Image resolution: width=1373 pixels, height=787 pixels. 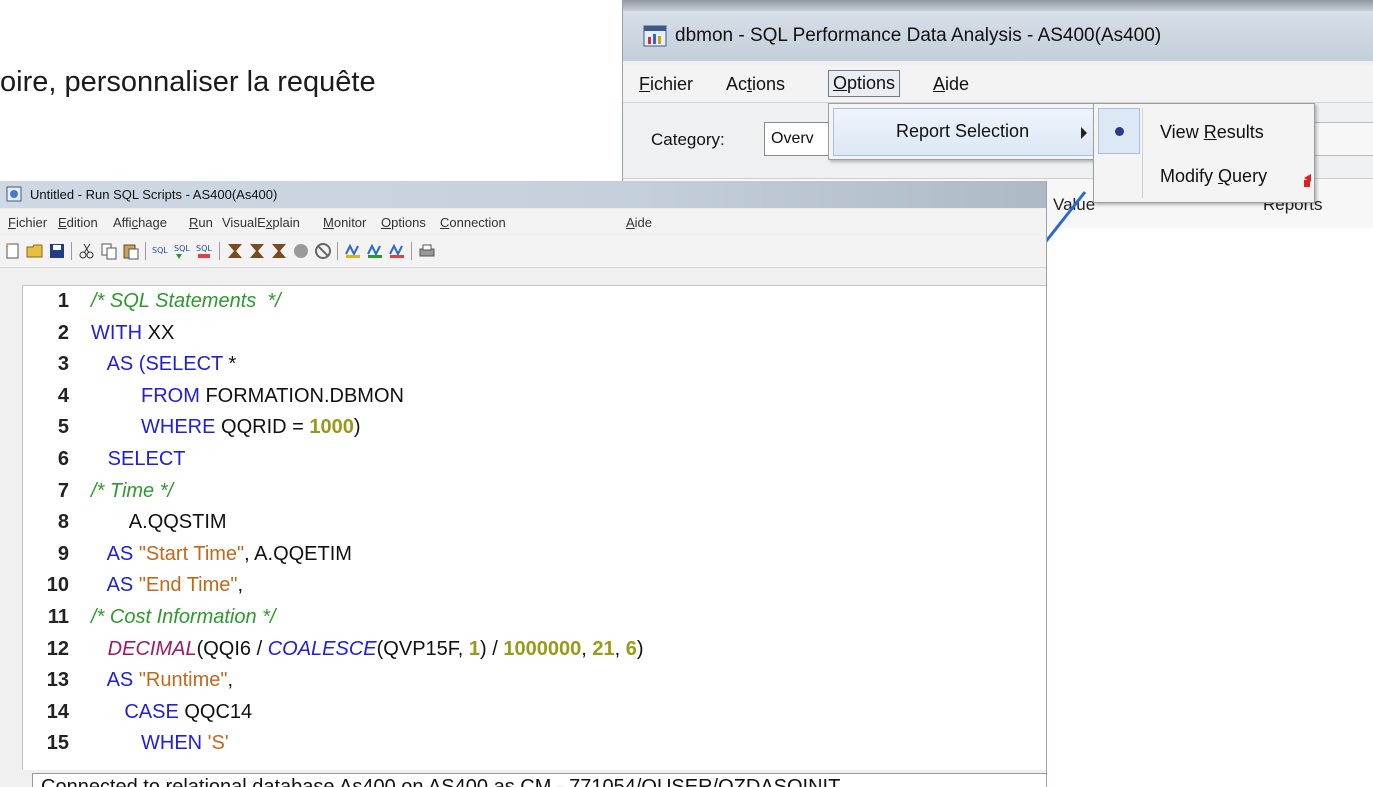 I want to click on code-token: A.QQSTIM, so click(x=159, y=522).